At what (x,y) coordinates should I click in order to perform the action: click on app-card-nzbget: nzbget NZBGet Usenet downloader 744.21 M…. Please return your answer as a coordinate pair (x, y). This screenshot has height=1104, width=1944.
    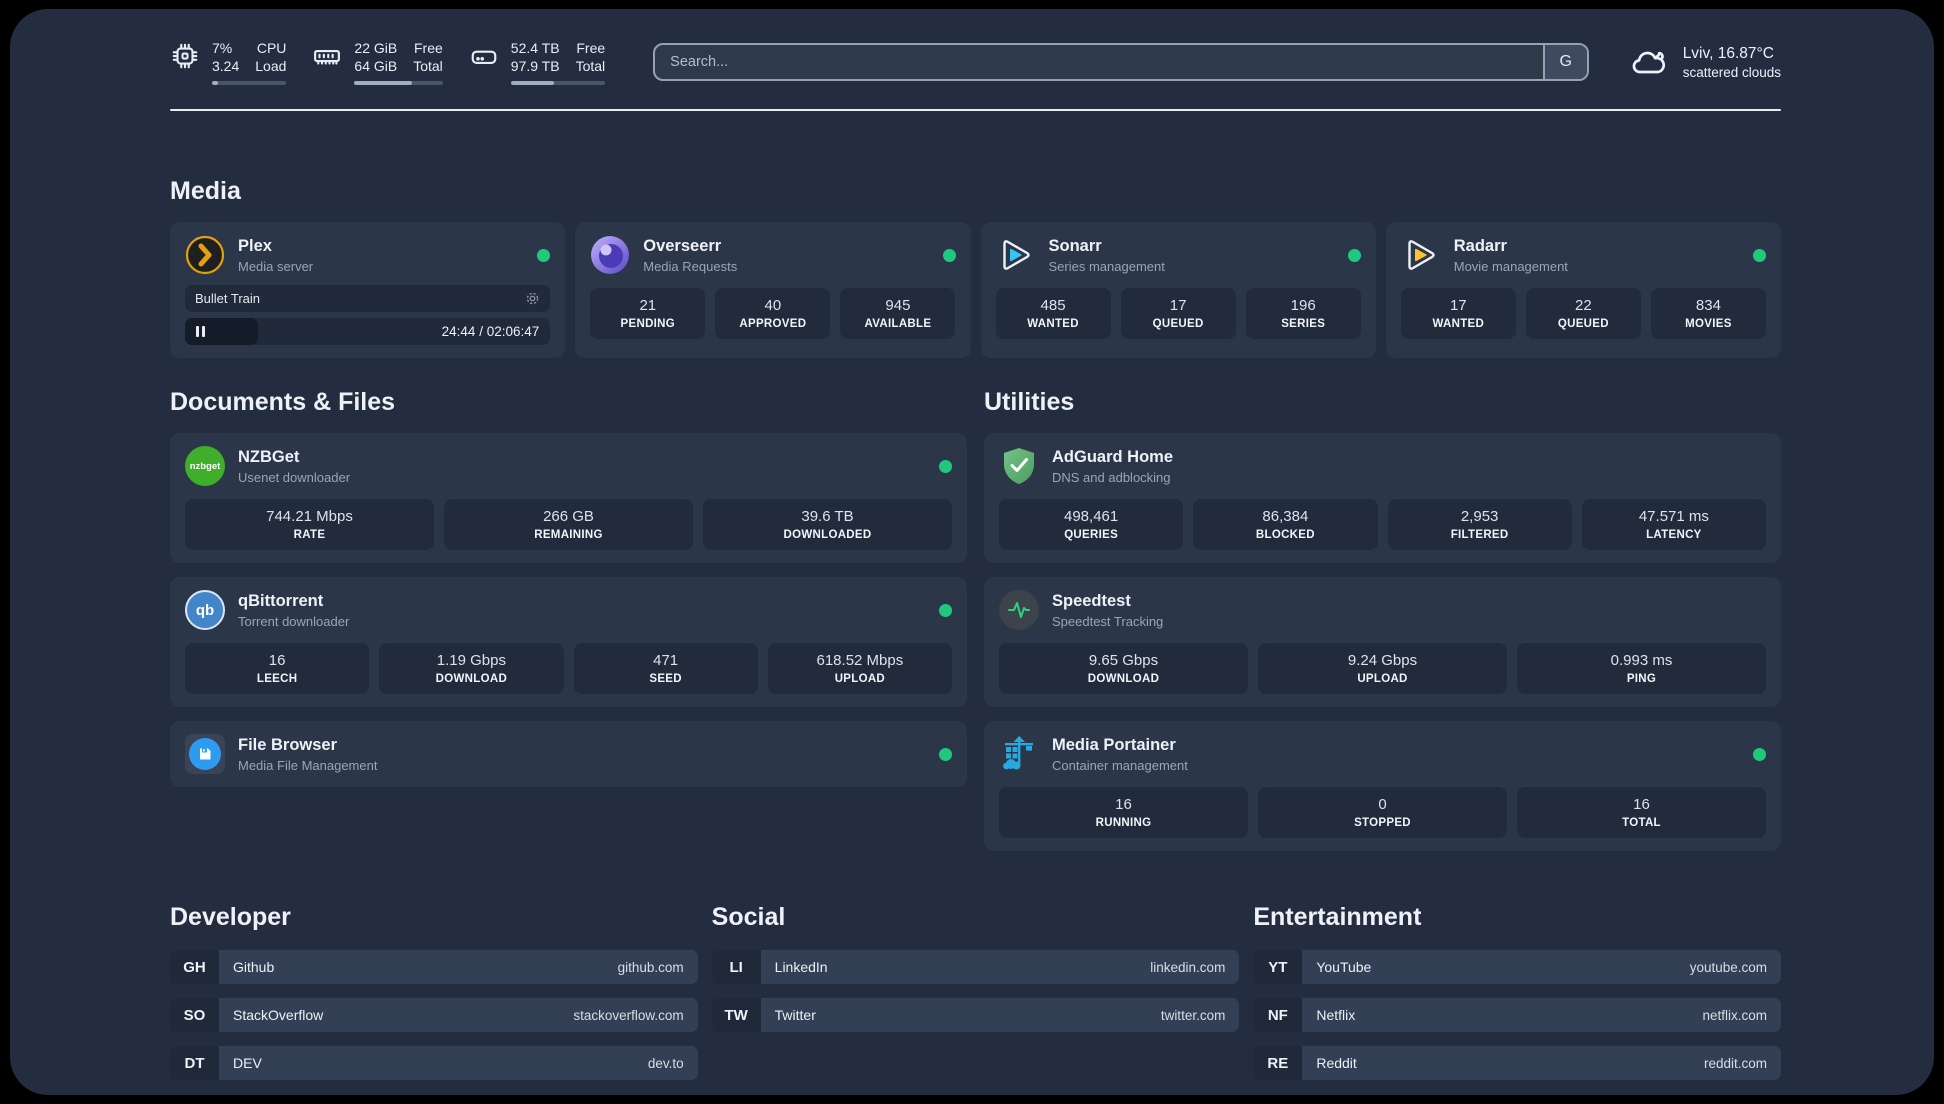
    Looking at the image, I should click on (568, 498).